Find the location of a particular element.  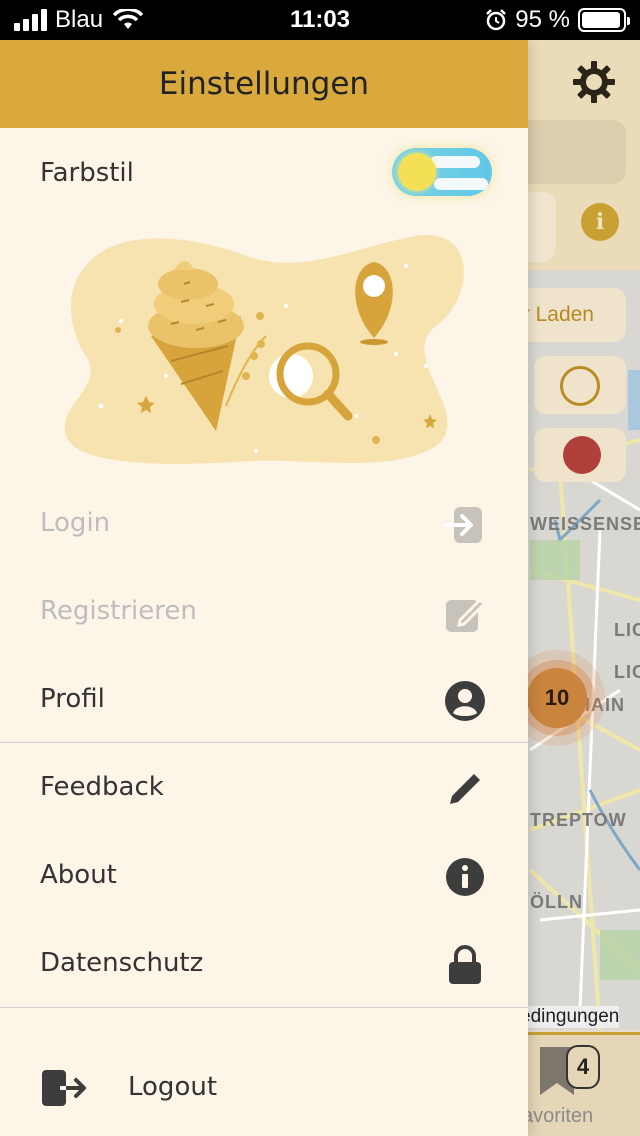

login-icon is located at coordinates (463, 525).